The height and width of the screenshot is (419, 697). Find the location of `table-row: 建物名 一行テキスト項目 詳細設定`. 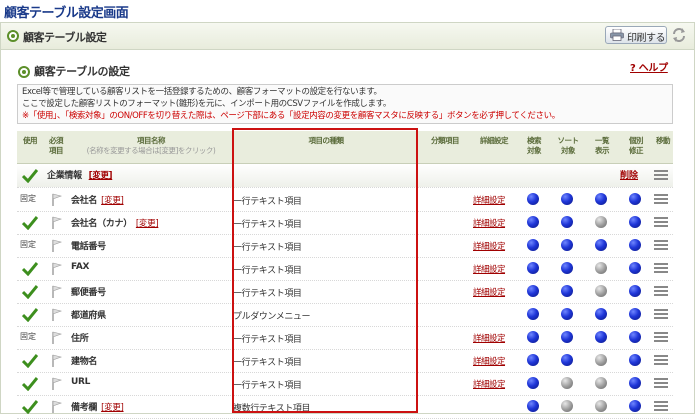

table-row: 建物名 一行テキスト項目 詳細設定 is located at coordinates (345, 361).